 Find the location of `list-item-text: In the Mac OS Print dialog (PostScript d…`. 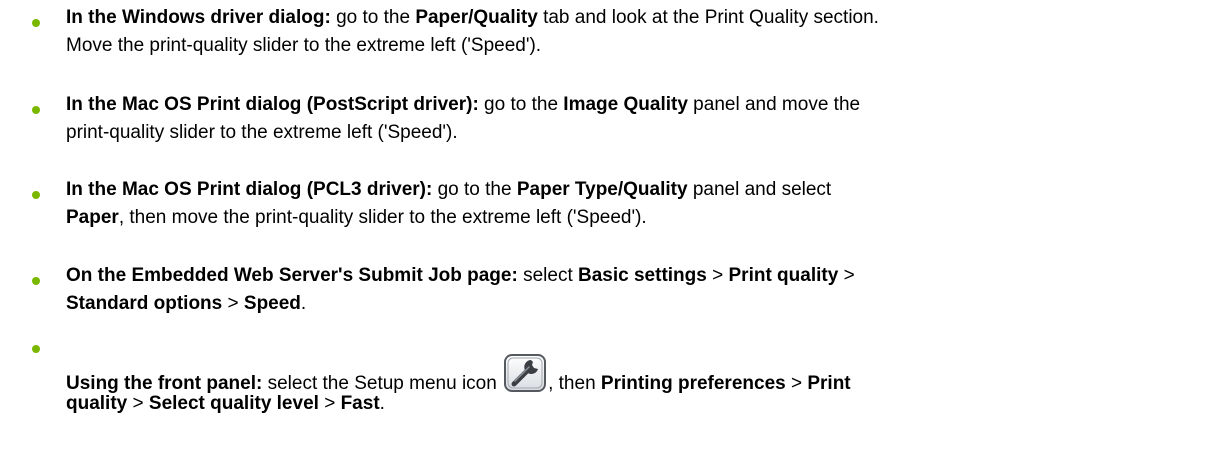

list-item-text: In the Mac OS Print dialog (PostScript d… is located at coordinates (636, 119).